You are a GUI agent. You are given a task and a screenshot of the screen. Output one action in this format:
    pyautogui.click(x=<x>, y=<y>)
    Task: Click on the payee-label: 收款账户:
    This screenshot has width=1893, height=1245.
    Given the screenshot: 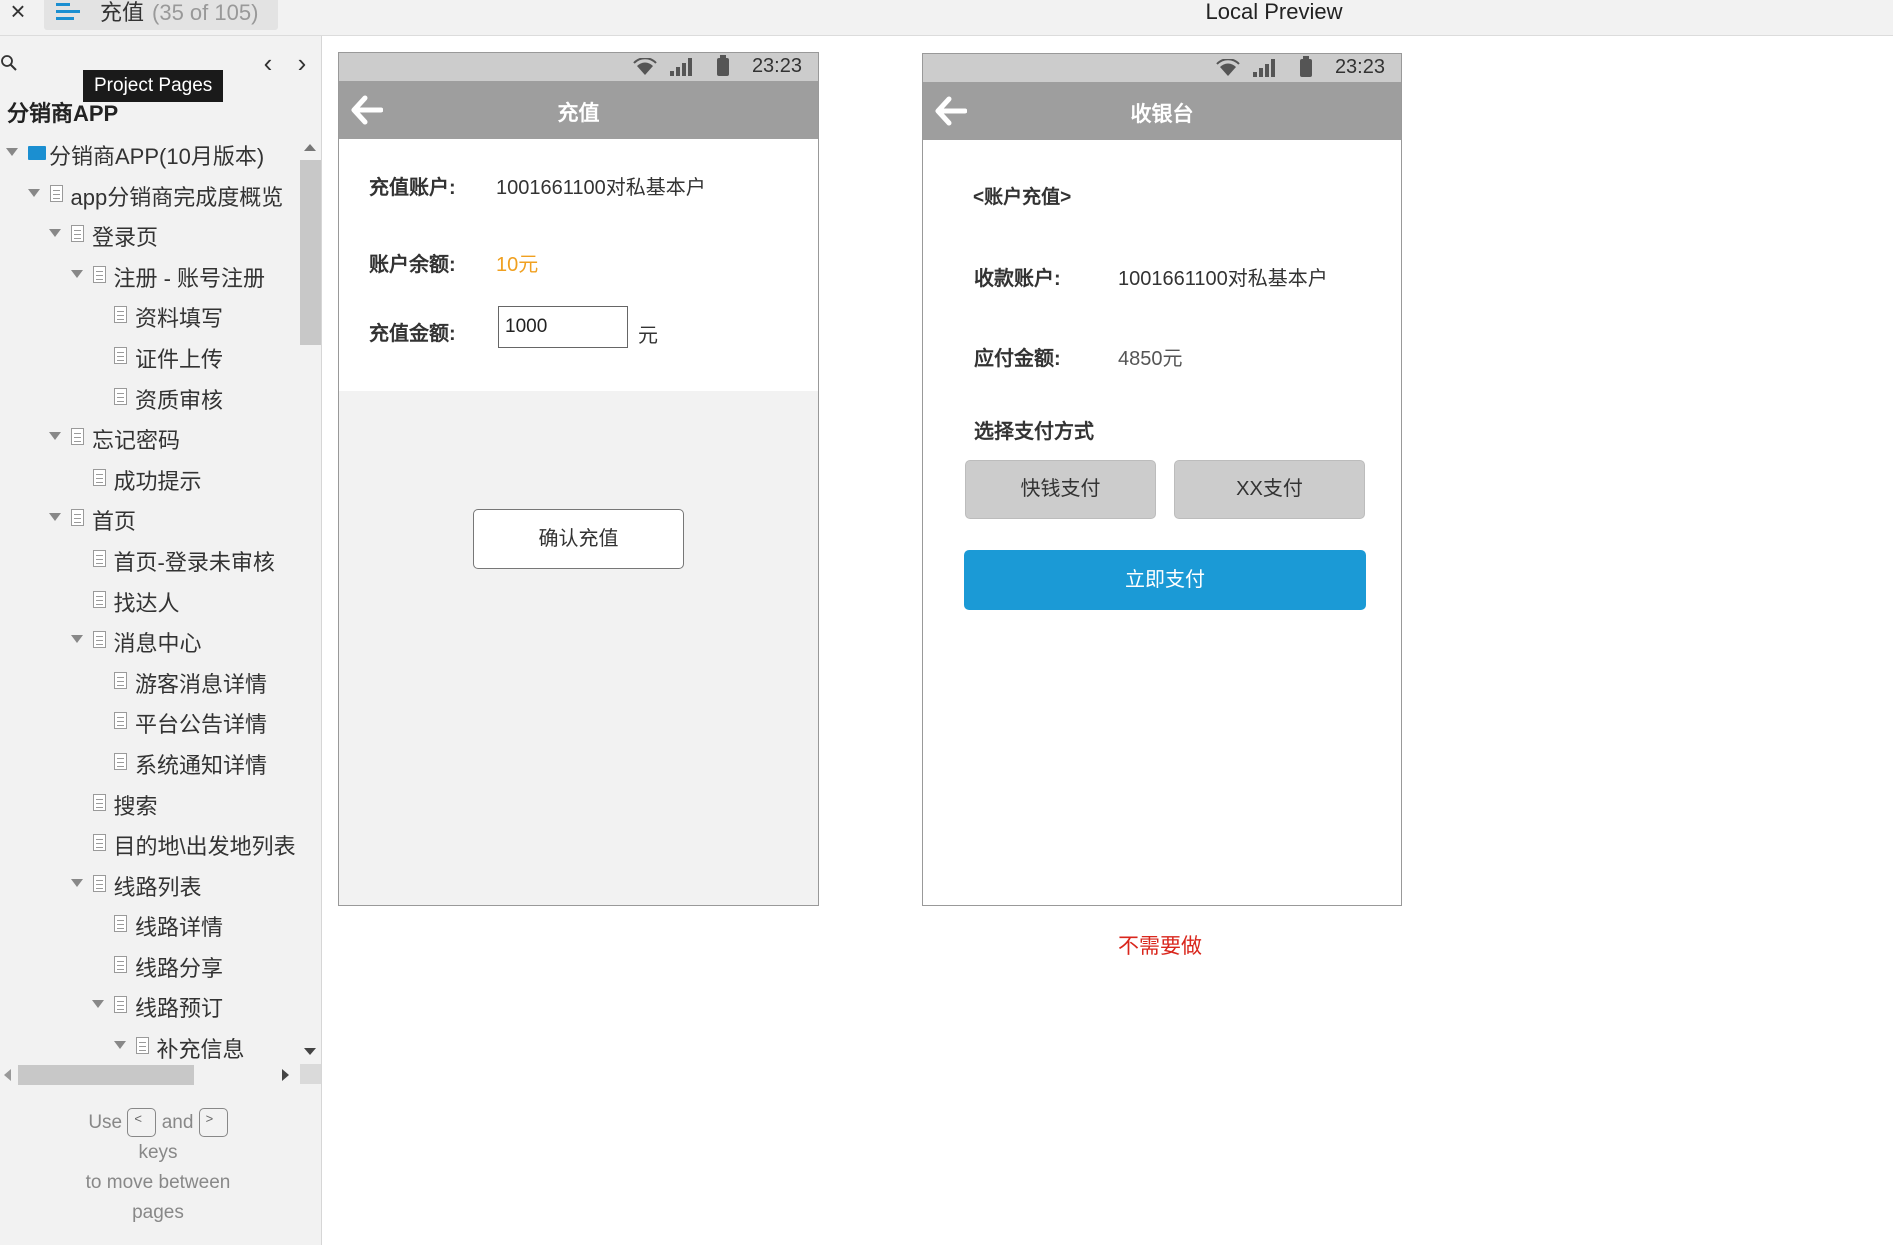 What is the action you would take?
    pyautogui.click(x=1017, y=279)
    